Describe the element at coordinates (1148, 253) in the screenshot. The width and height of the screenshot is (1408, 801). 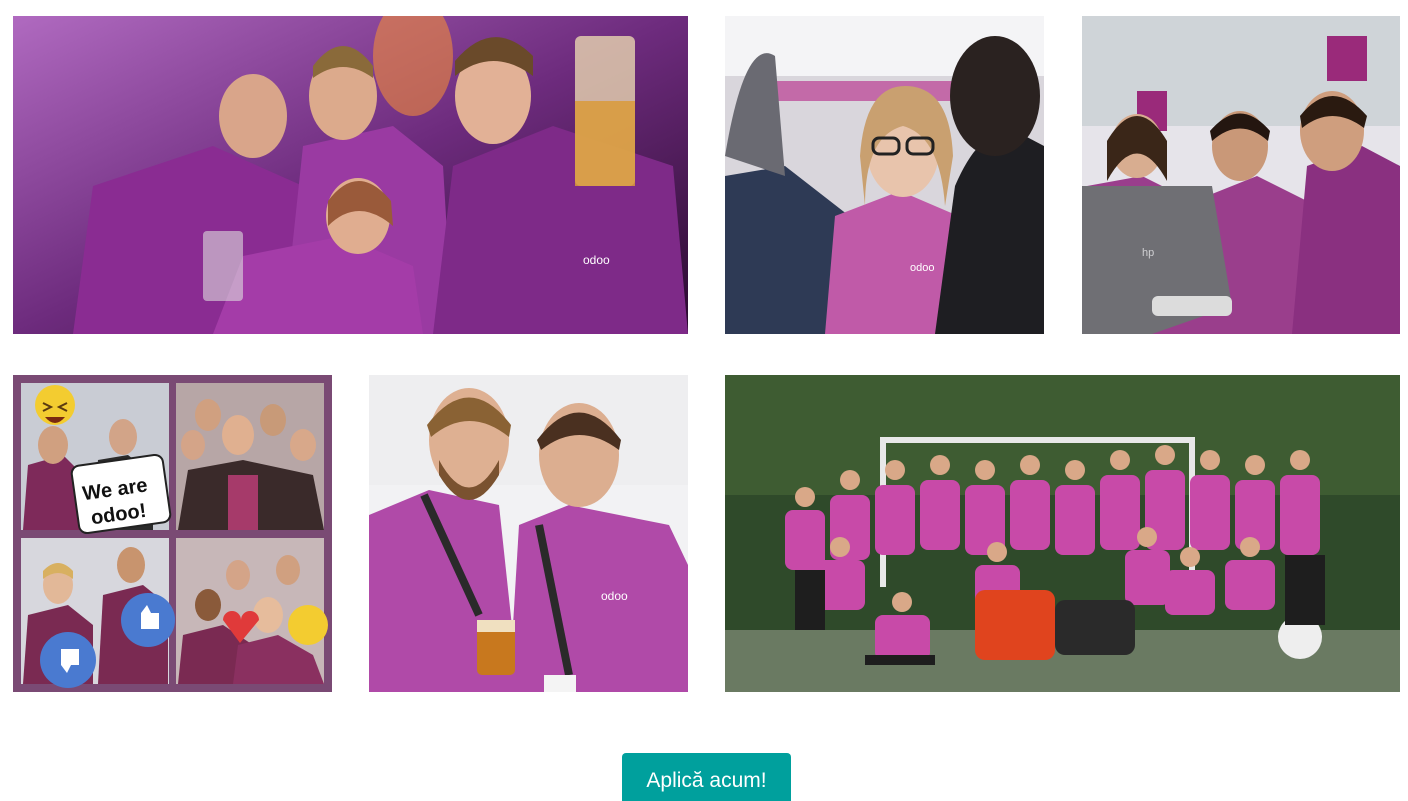
I see `laptop-logo: hp` at that location.